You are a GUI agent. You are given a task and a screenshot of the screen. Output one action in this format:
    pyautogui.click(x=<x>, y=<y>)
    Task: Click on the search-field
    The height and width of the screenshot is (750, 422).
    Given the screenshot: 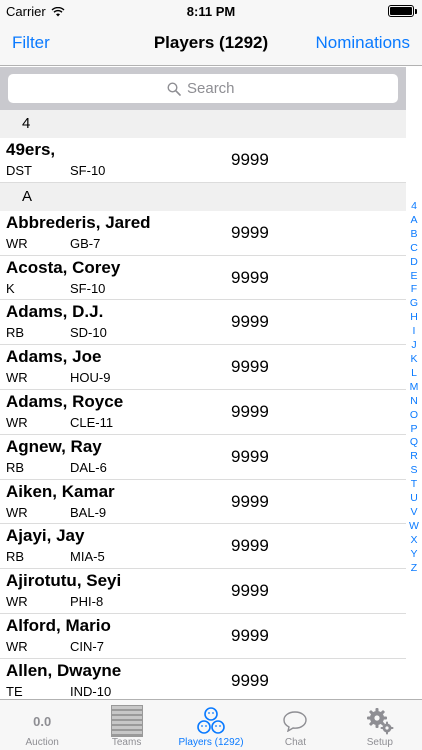 What is the action you would take?
    pyautogui.click(x=203, y=88)
    